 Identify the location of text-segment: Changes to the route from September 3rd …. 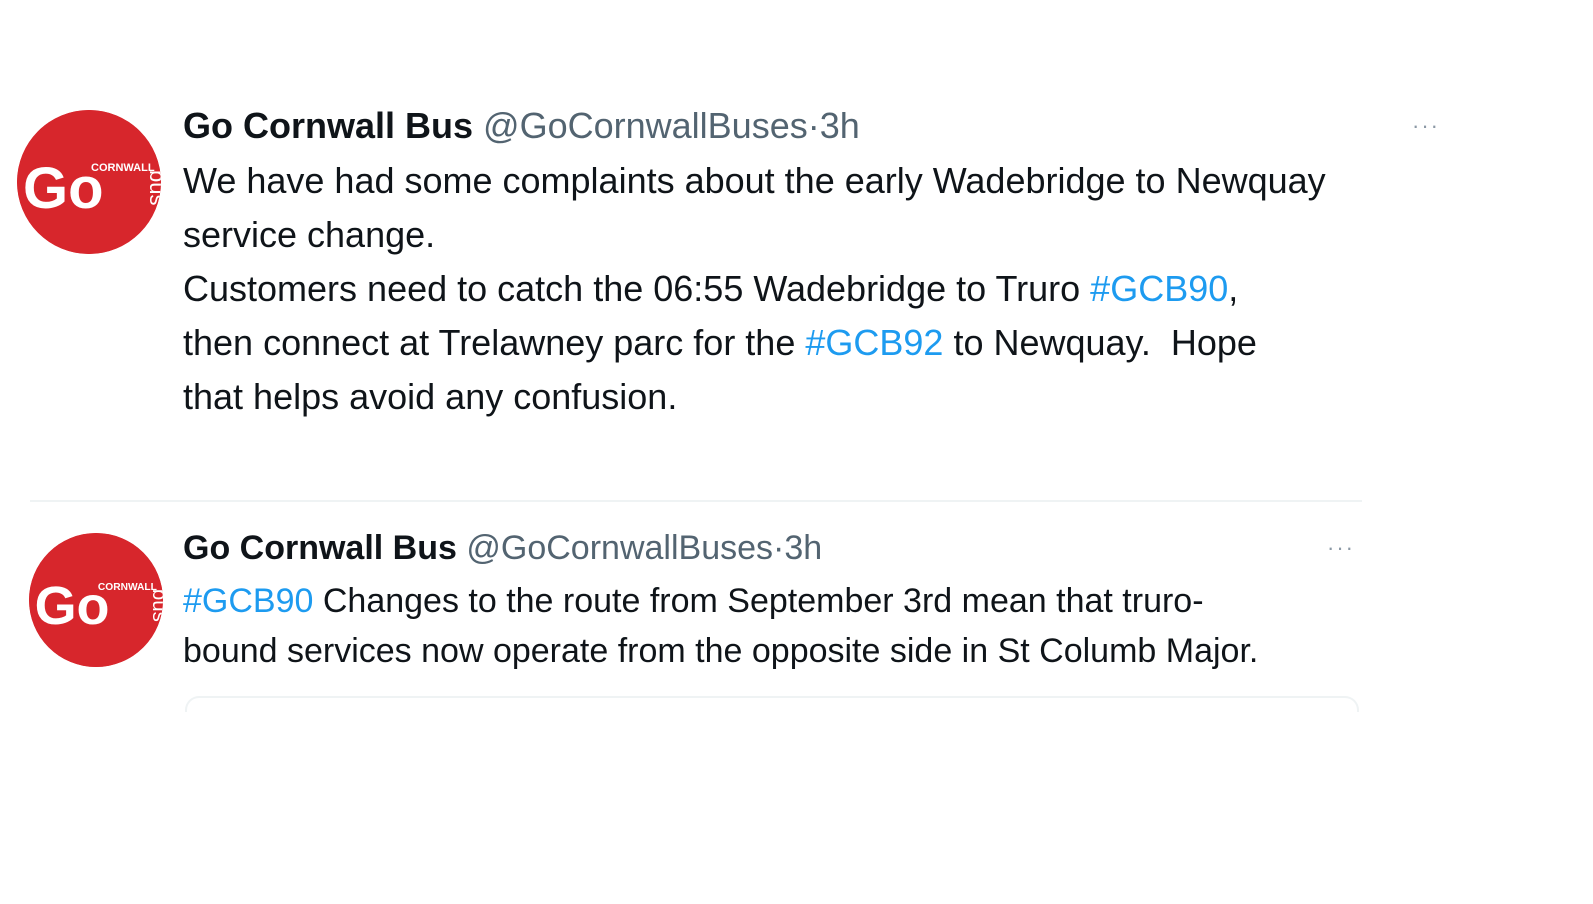
(758, 601).